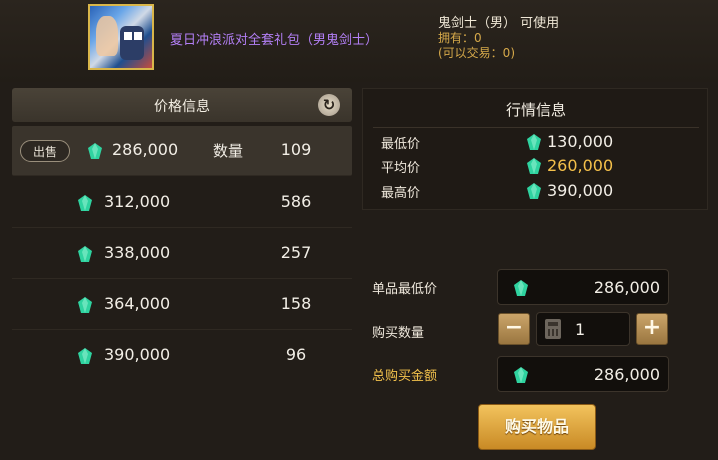 The height and width of the screenshot is (460, 718). What do you see at coordinates (401, 193) in the screenshot?
I see `highest-price-label: 最高价` at bounding box center [401, 193].